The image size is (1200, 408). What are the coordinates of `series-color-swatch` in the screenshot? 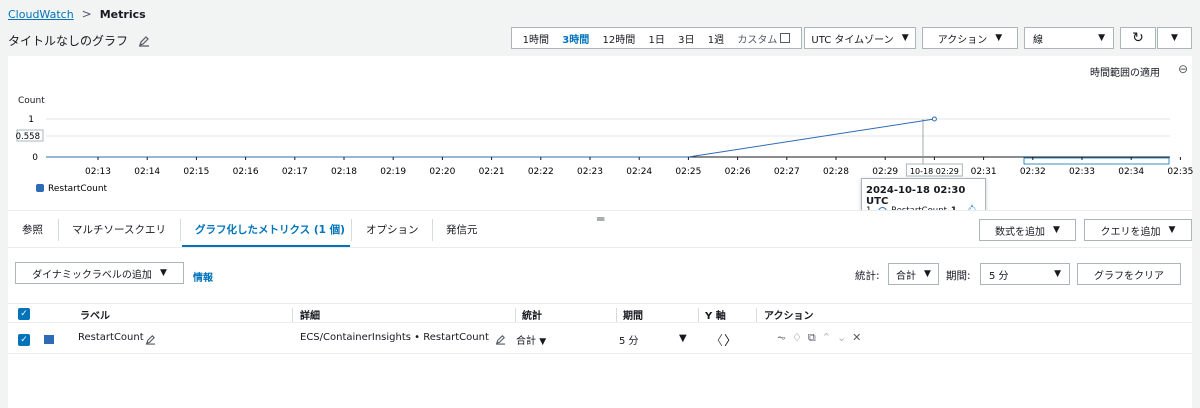 It's located at (49, 339).